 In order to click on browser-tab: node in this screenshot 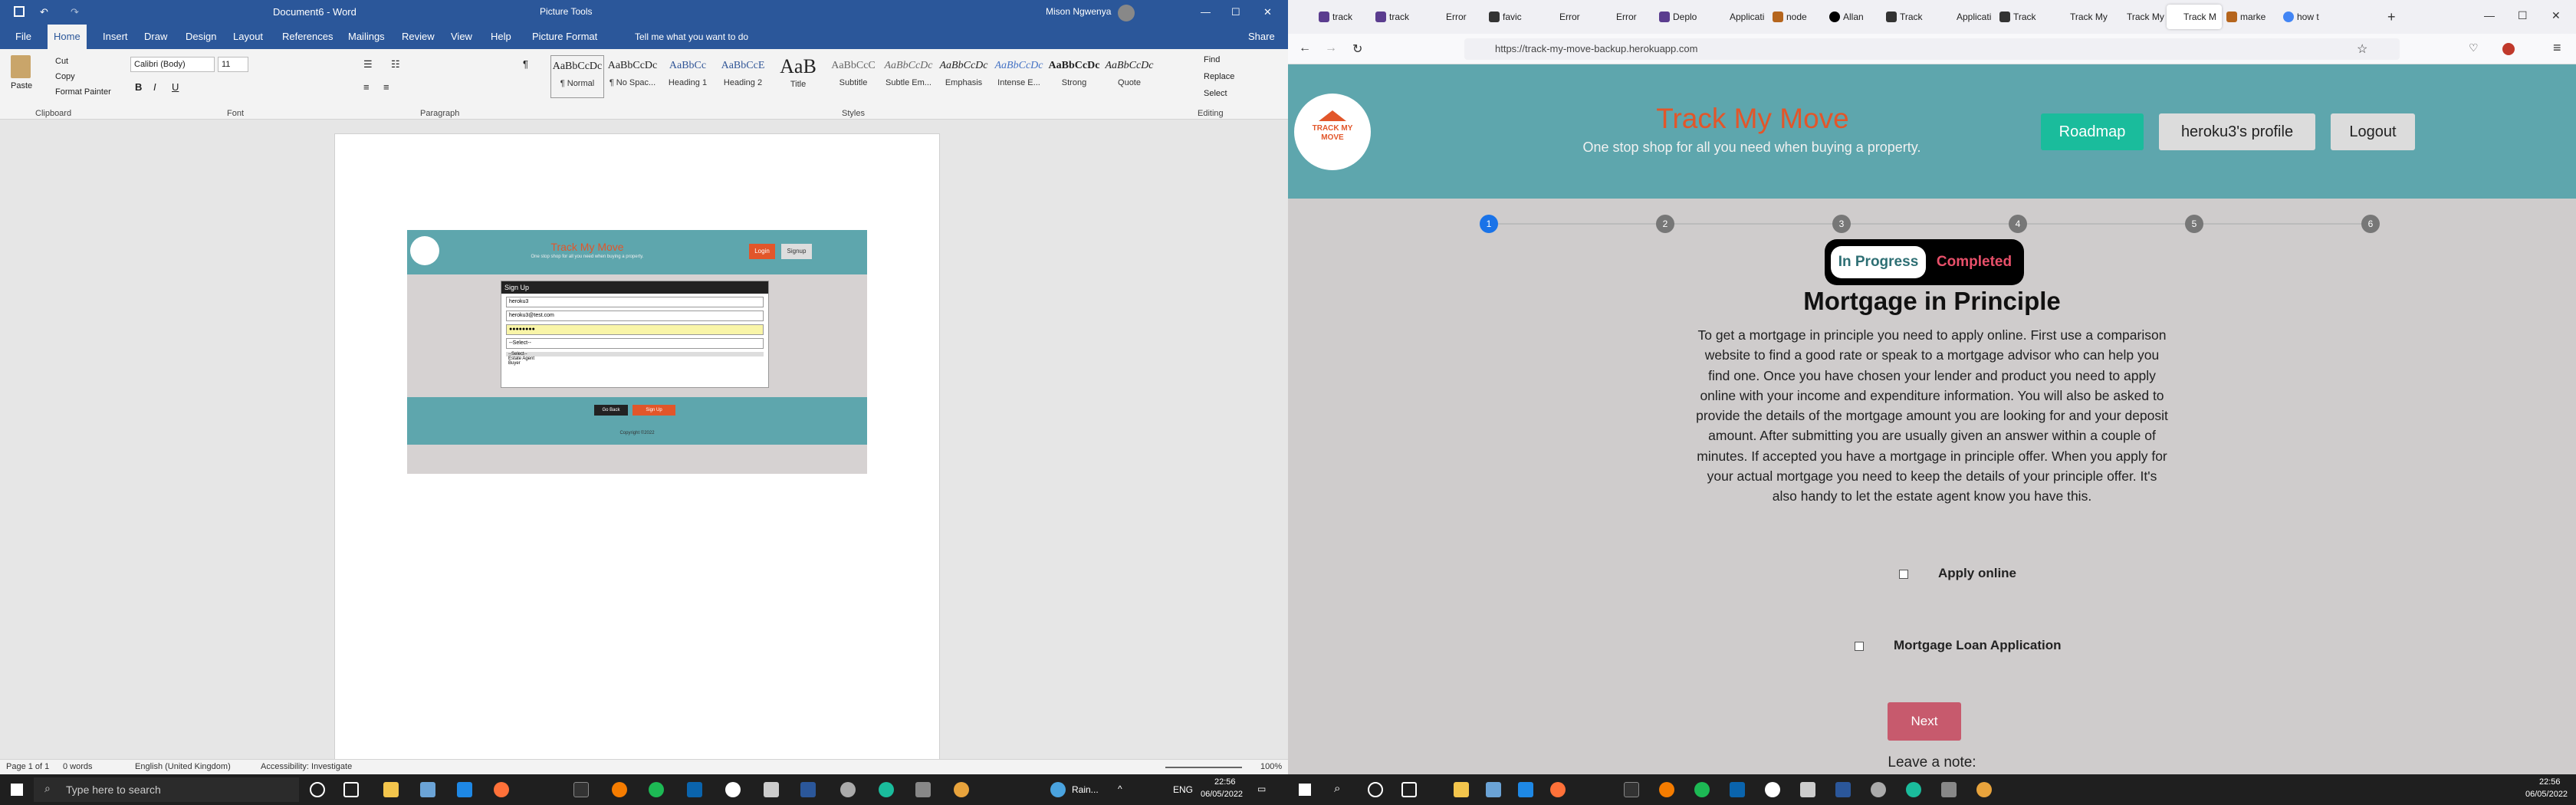, I will do `click(1797, 17)`.